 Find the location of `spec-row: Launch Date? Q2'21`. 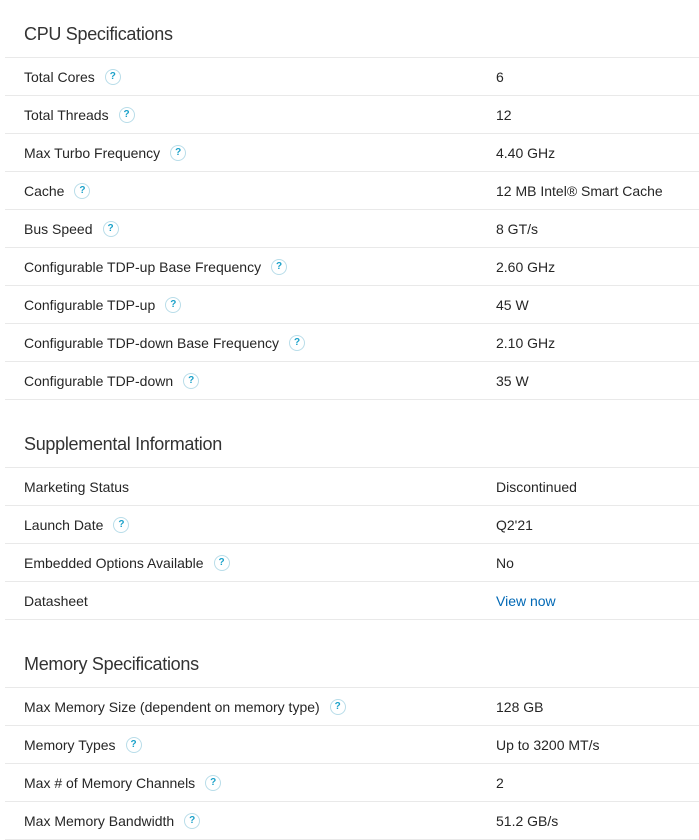

spec-row: Launch Date? Q2'21 is located at coordinates (352, 524).